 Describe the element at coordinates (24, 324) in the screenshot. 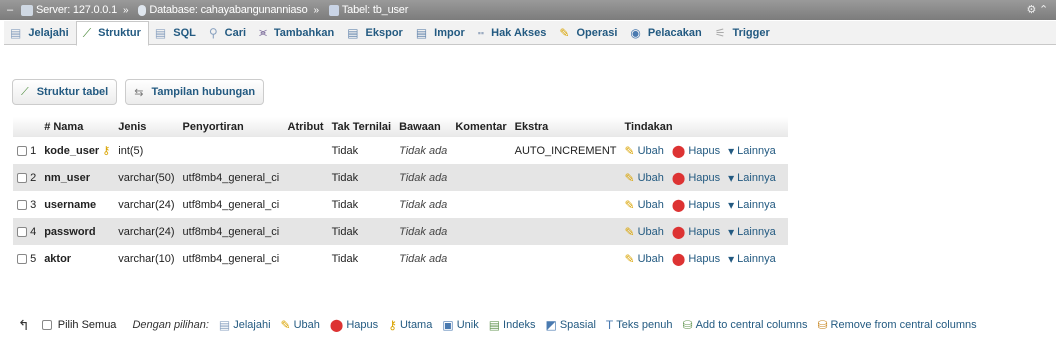

I see `arrow-up-icon: ↰` at that location.